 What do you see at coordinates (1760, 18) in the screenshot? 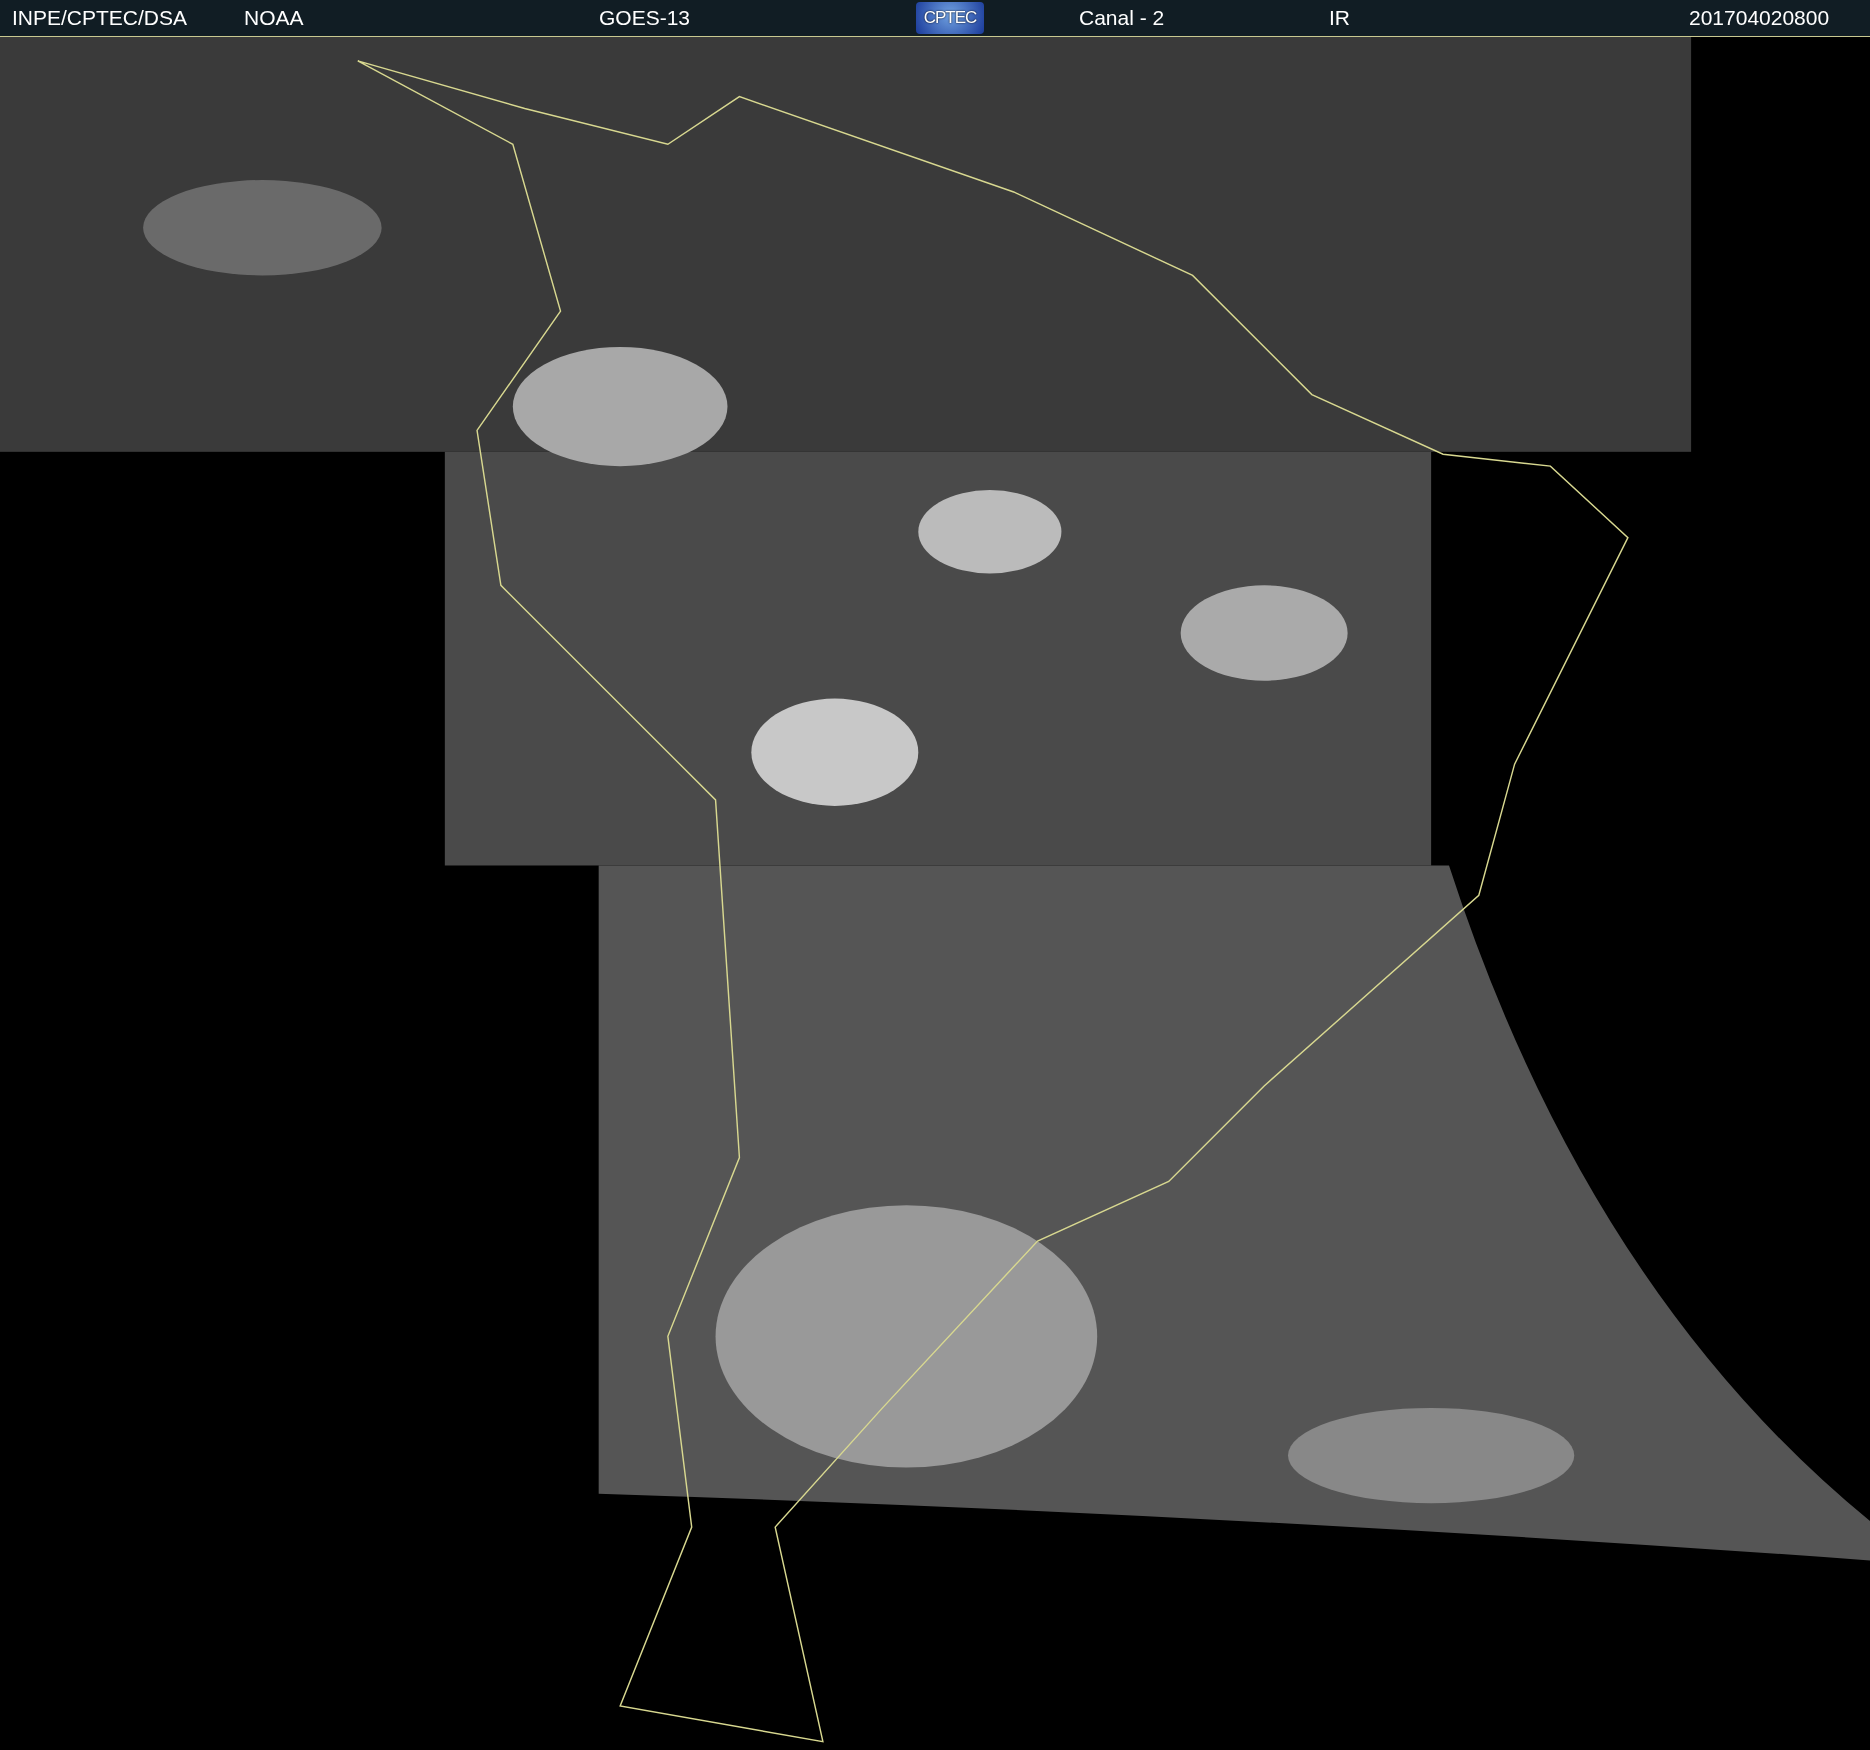
I see `timestamp-label: 201704020800` at bounding box center [1760, 18].